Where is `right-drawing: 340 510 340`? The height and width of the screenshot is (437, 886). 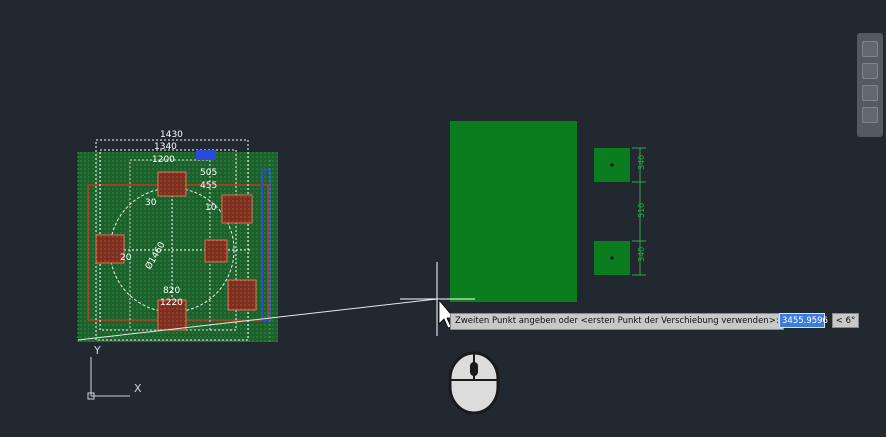
right-drawing: 340 510 340 is located at coordinates (548, 211).